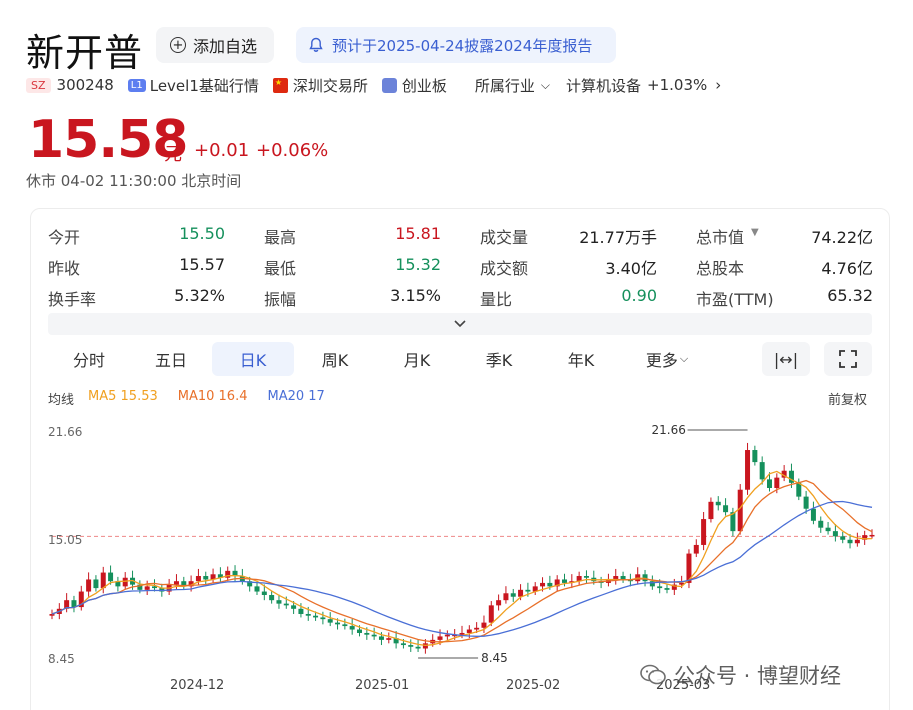  I want to click on x-label-feb: 2025-02, so click(533, 685).